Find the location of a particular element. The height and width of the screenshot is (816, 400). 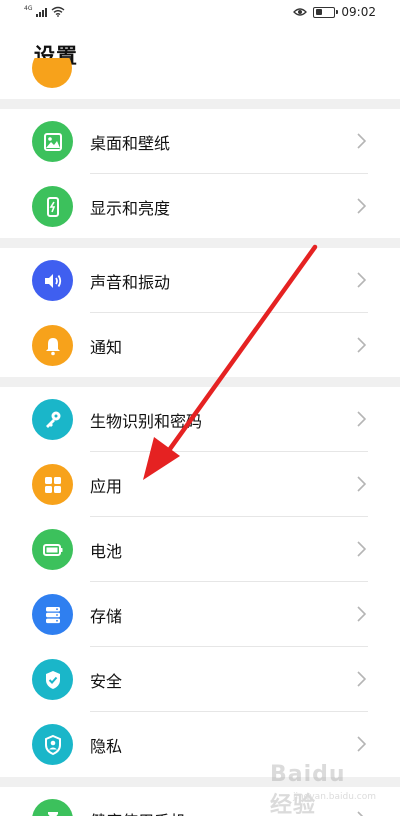

shield-check-icon is located at coordinates (52, 679).